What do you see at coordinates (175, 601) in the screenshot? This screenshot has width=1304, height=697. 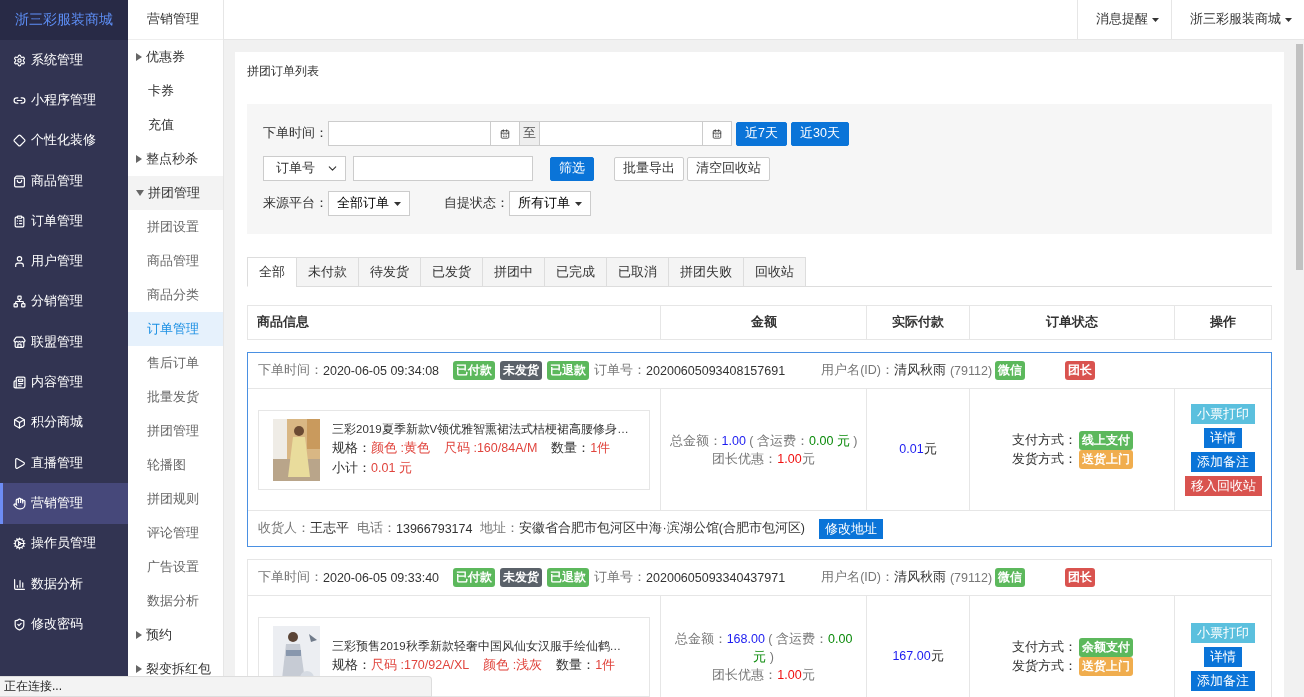 I see `submenu-item: 数据分析` at bounding box center [175, 601].